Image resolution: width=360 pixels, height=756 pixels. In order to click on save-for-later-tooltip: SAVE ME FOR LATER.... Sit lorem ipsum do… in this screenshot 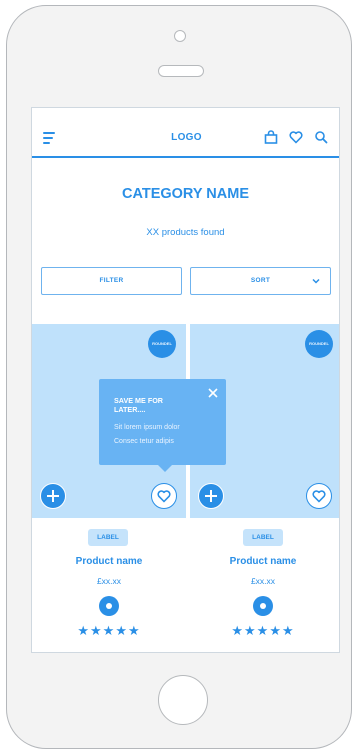, I will do `click(162, 422)`.